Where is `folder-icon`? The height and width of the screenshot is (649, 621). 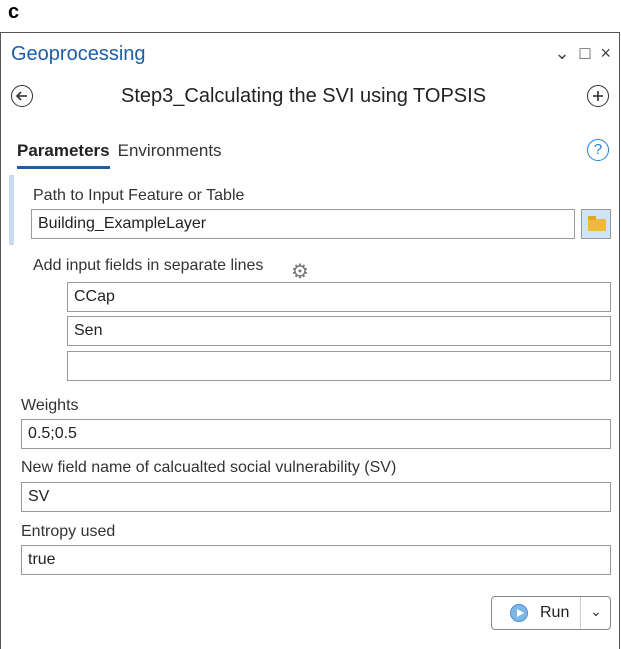 folder-icon is located at coordinates (597, 223).